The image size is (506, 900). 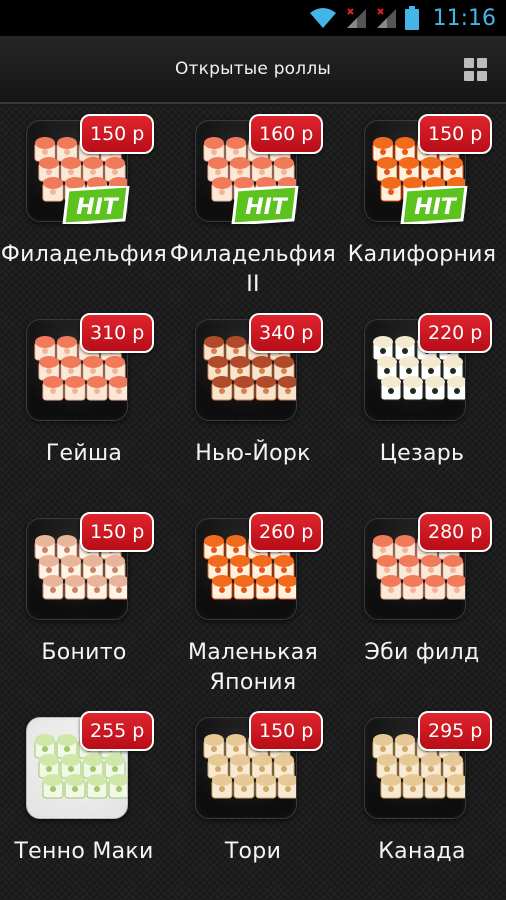 I want to click on menu-item: 340 р Нью-Йорк, so click(x=253, y=404).